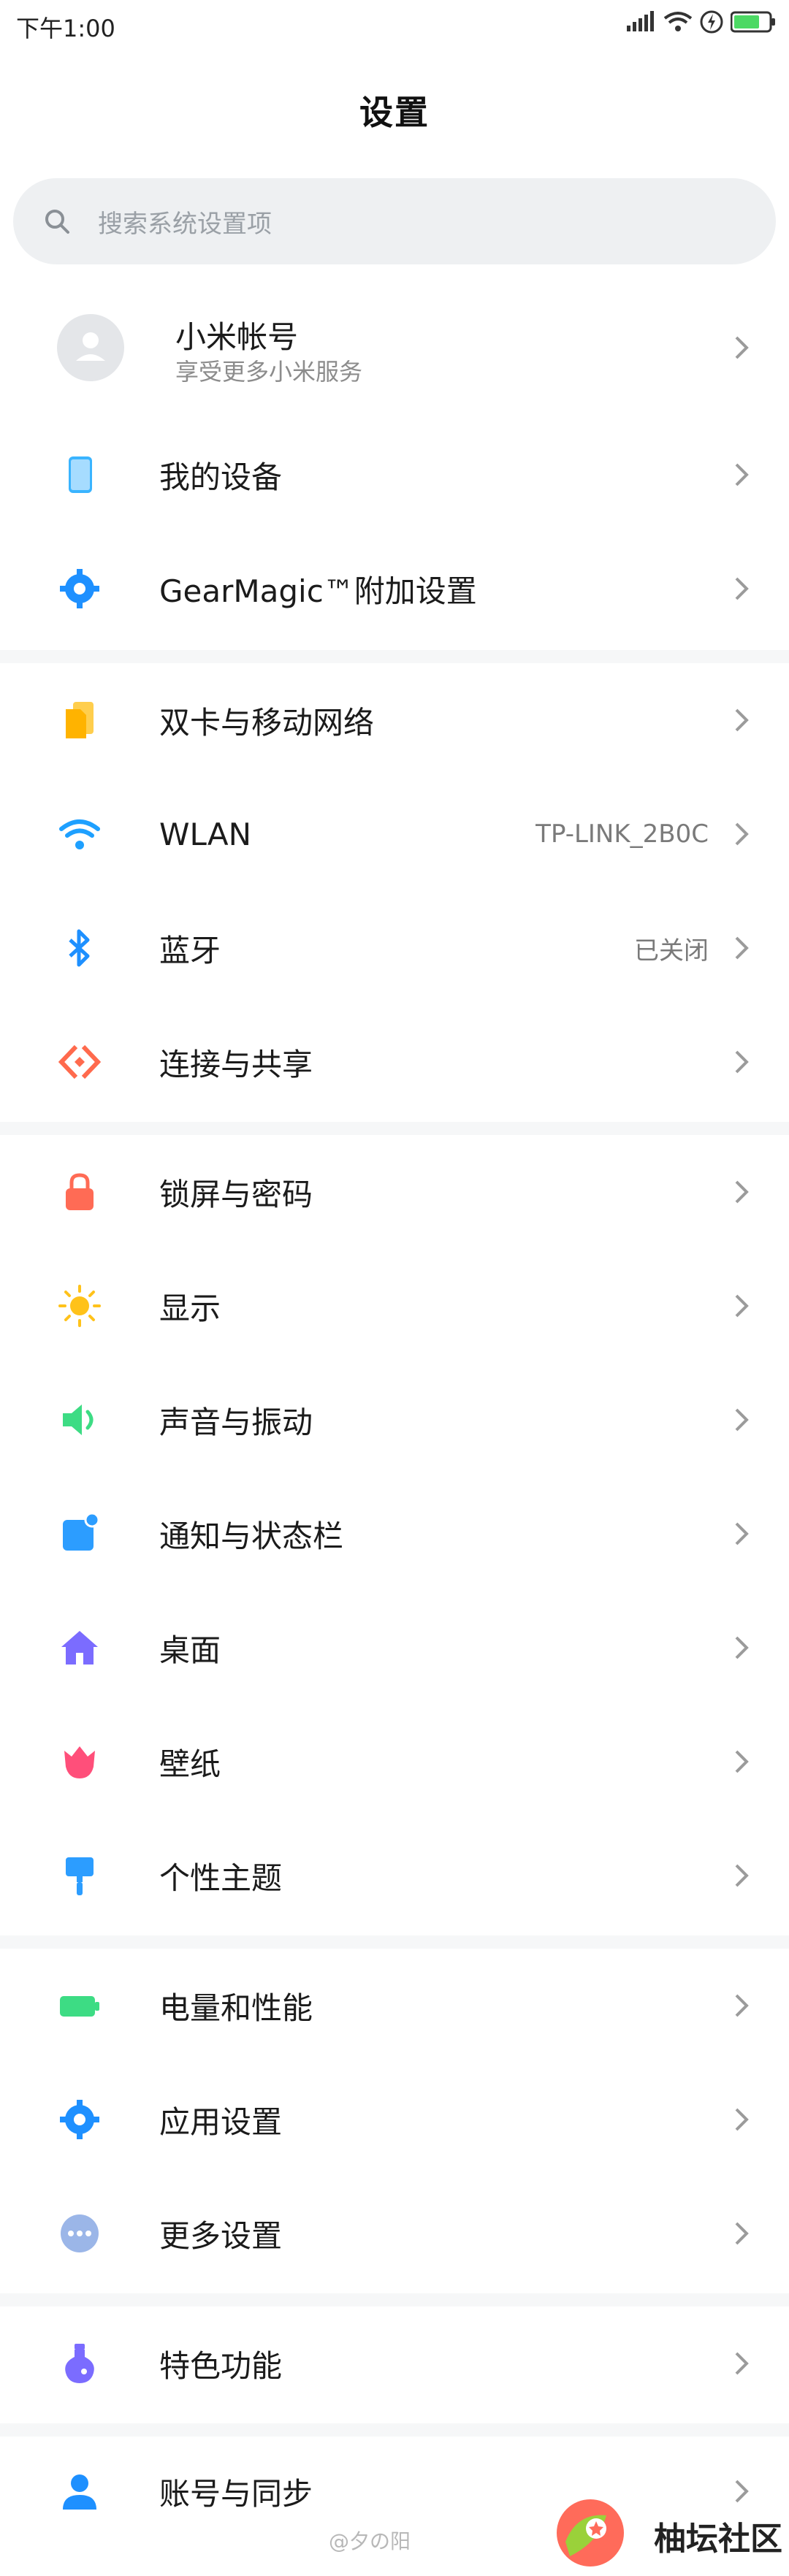  Describe the element at coordinates (394, 834) in the screenshot. I see `settings-item-wlan: WLAN TP-LINK_2B0C` at that location.